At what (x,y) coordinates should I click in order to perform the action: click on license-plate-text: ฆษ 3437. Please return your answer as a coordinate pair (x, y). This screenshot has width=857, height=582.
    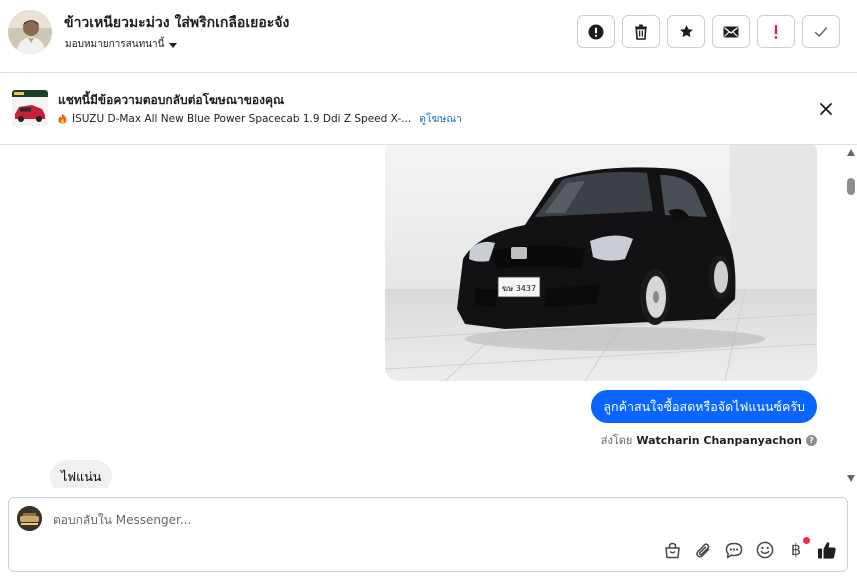
    Looking at the image, I should click on (519, 288).